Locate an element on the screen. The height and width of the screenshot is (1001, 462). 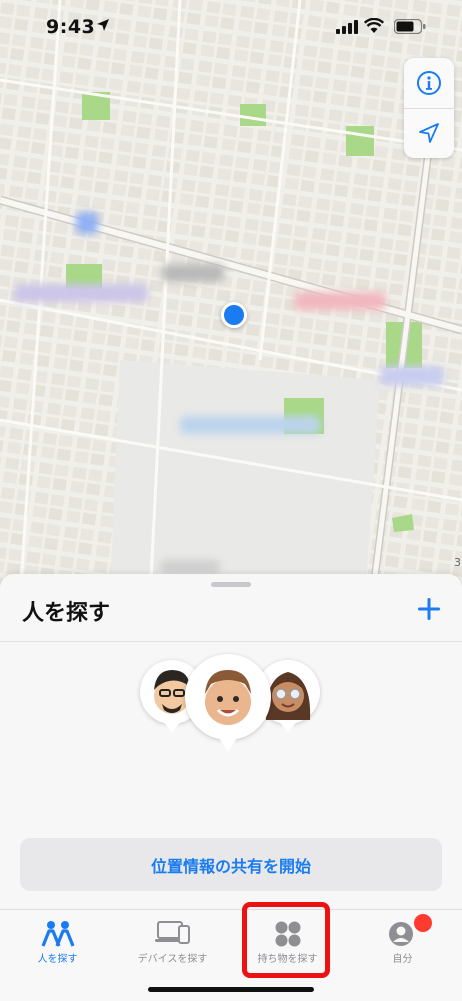
home-indicator is located at coordinates (231, 989).